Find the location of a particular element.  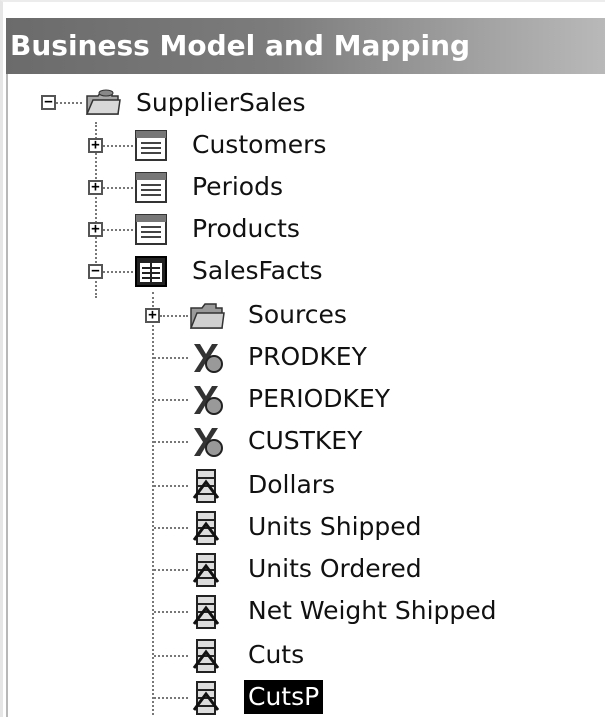

tree-node-label: Dollars is located at coordinates (292, 484).